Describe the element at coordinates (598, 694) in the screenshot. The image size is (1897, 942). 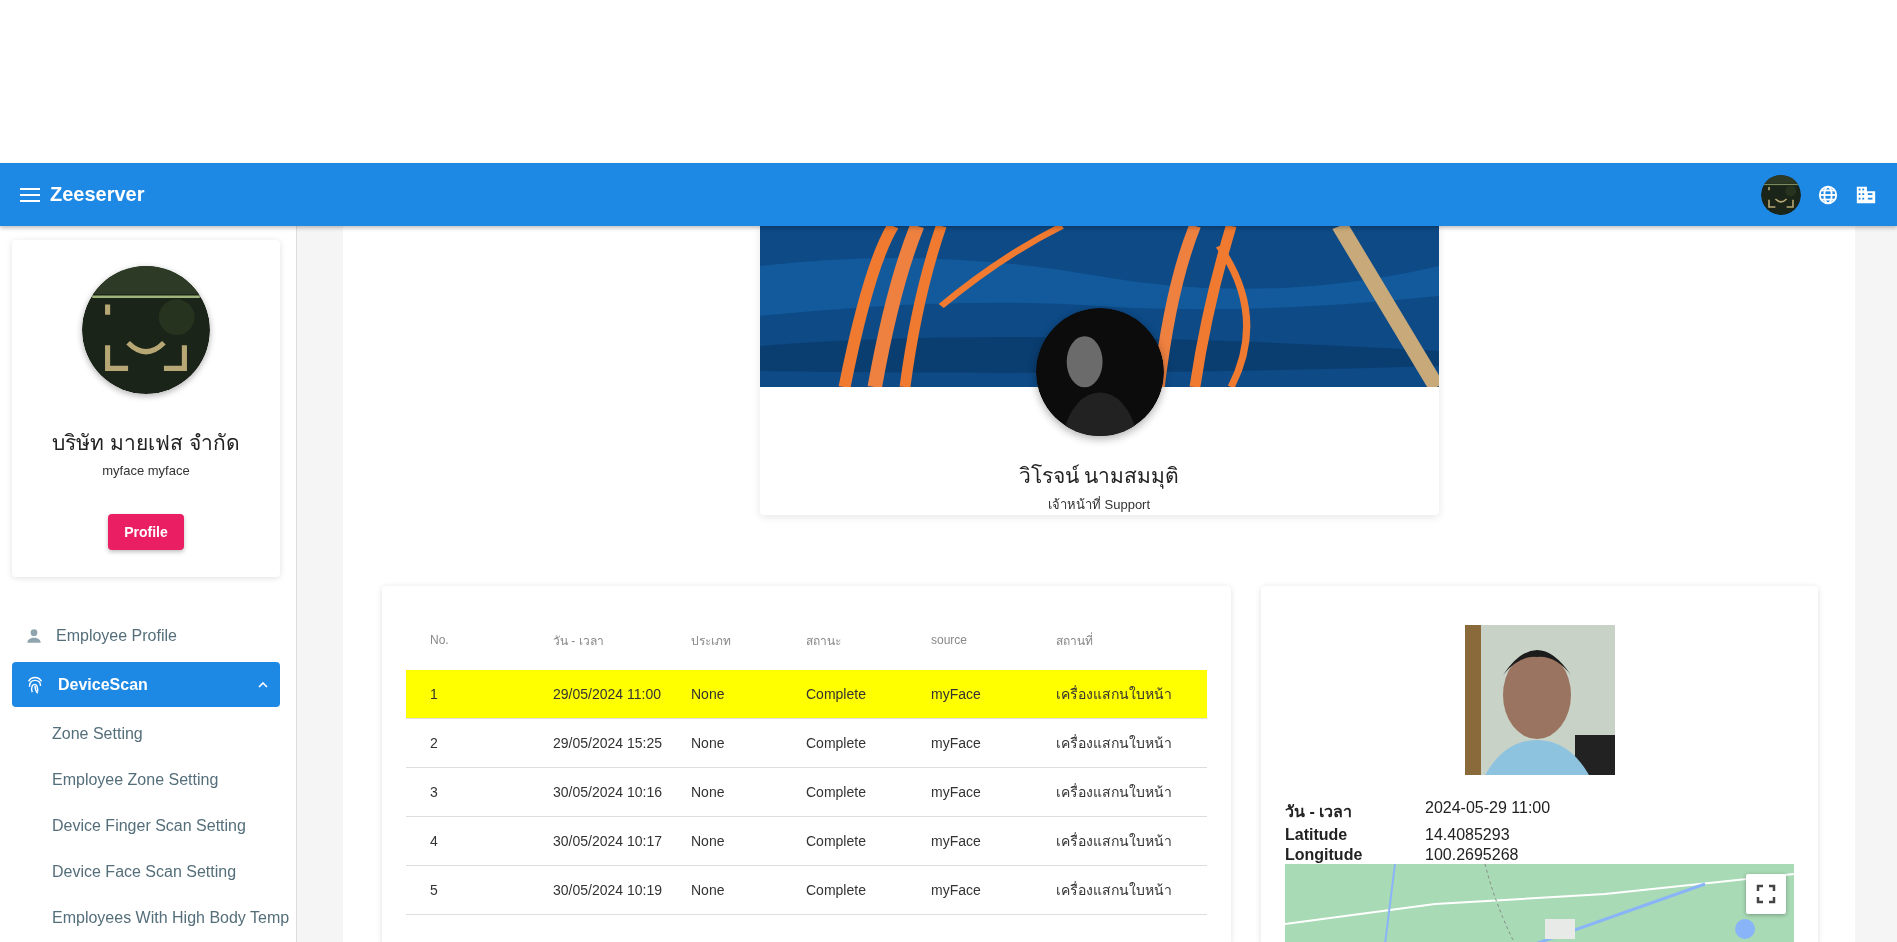
I see `table-cell: 29/05/2024 11:00` at that location.